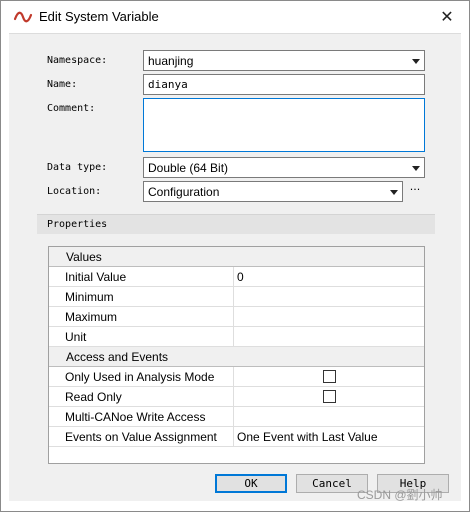  Describe the element at coordinates (74, 191) in the screenshot. I see `location-label: Location:` at that location.